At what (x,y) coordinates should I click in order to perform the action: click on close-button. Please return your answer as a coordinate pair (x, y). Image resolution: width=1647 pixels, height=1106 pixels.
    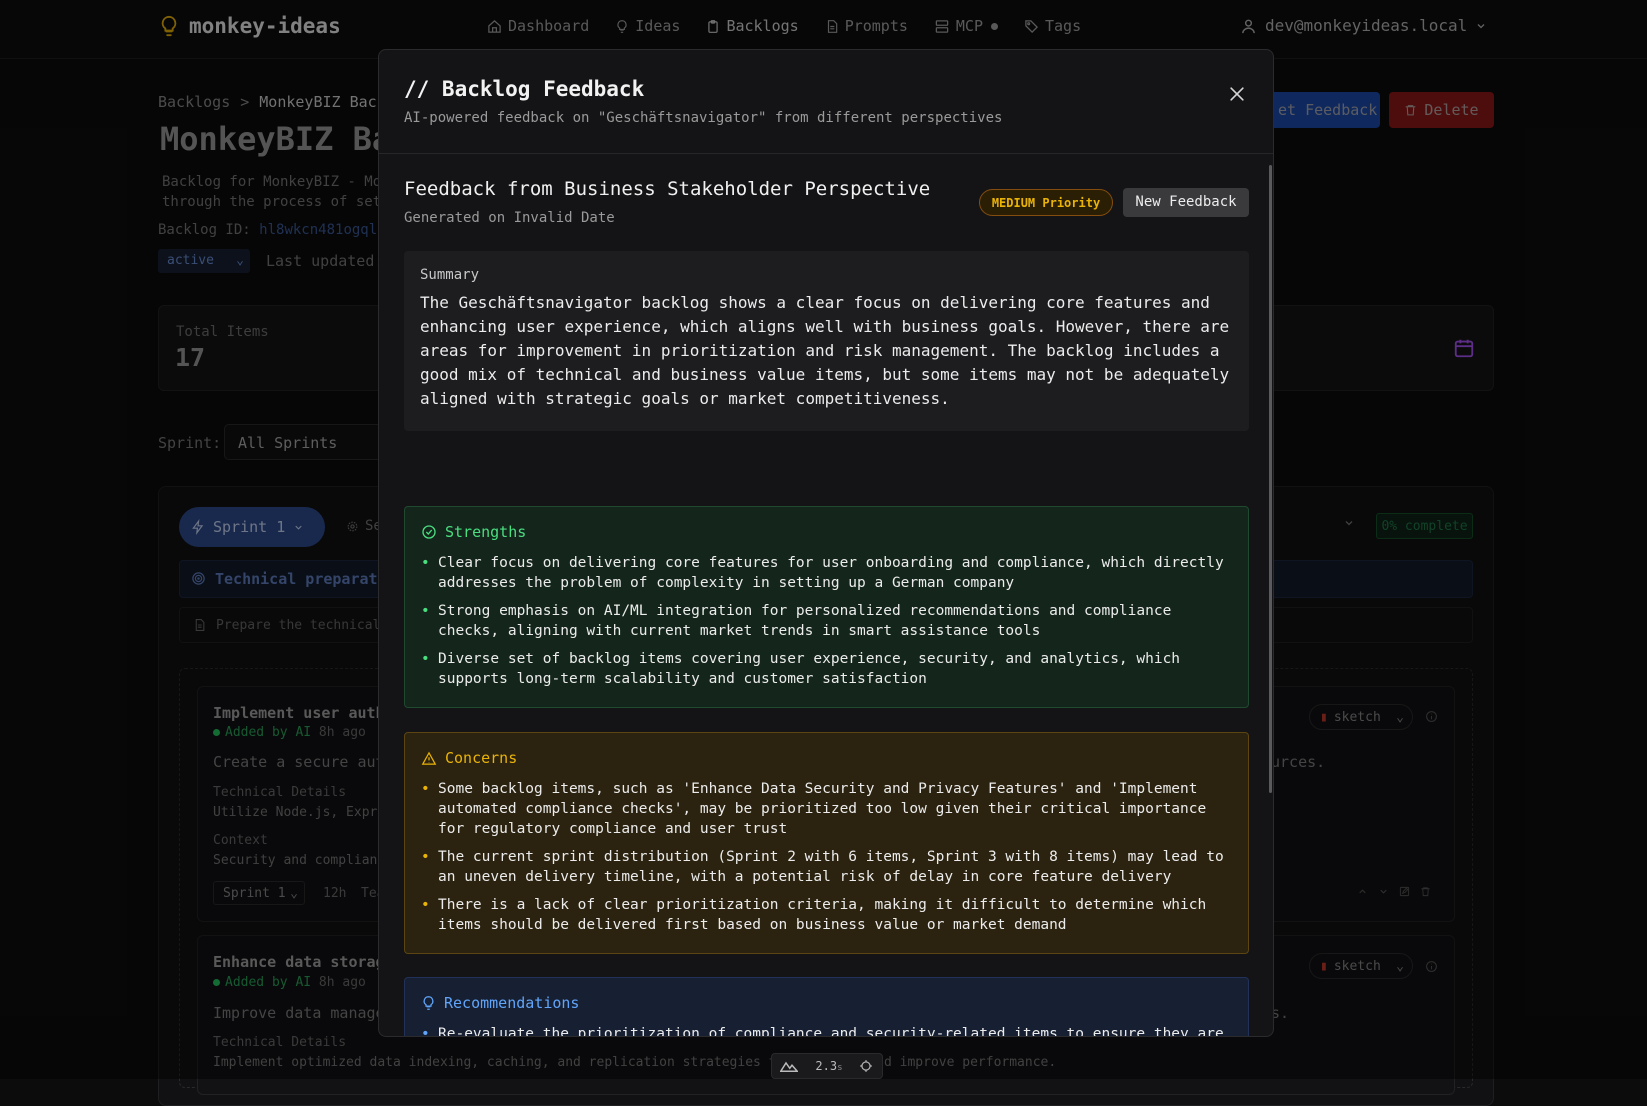
    Looking at the image, I should click on (1237, 94).